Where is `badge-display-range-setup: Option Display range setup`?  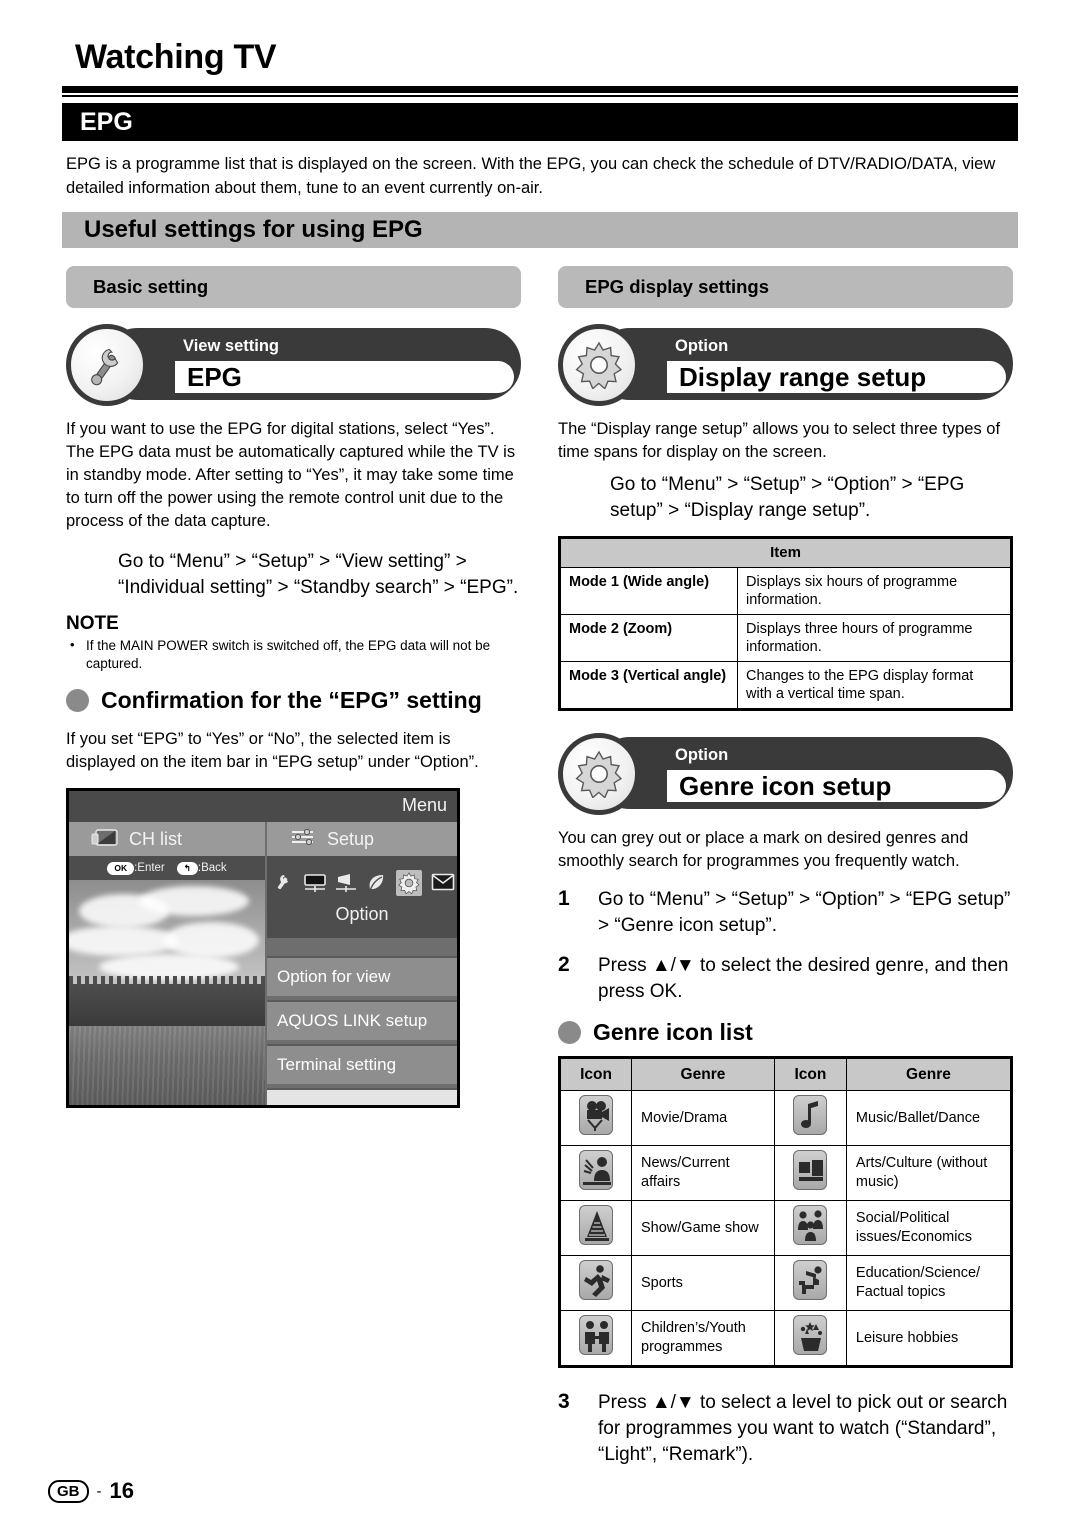 badge-display-range-setup: Option Display range setup is located at coordinates (785, 365).